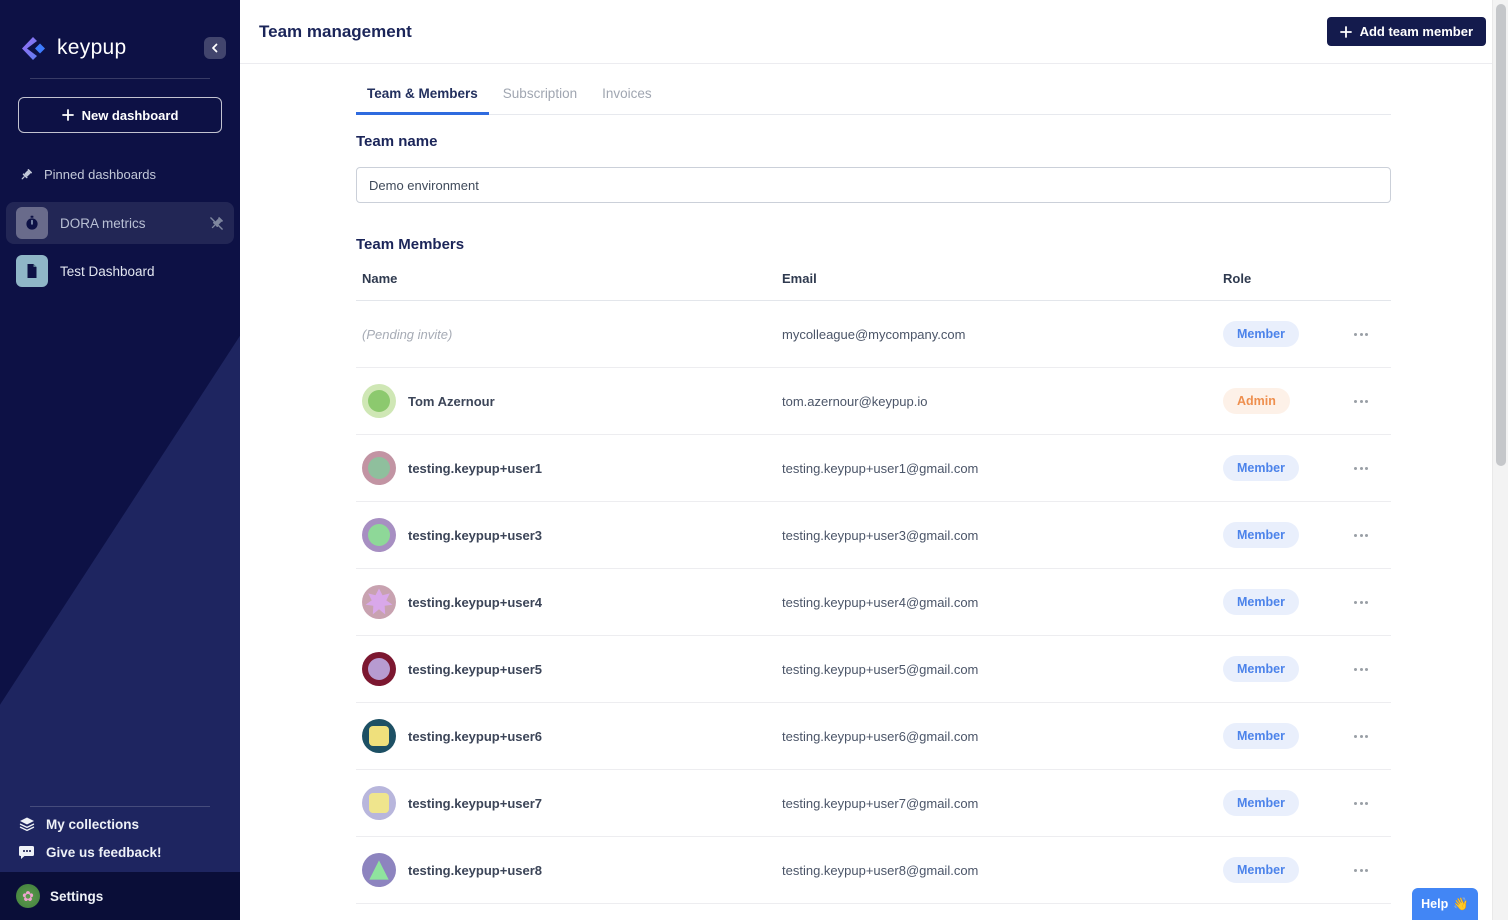 The image size is (1508, 920). What do you see at coordinates (120, 271) in the screenshot?
I see `sidebar-item-test-dashboard: Test Dashboard` at bounding box center [120, 271].